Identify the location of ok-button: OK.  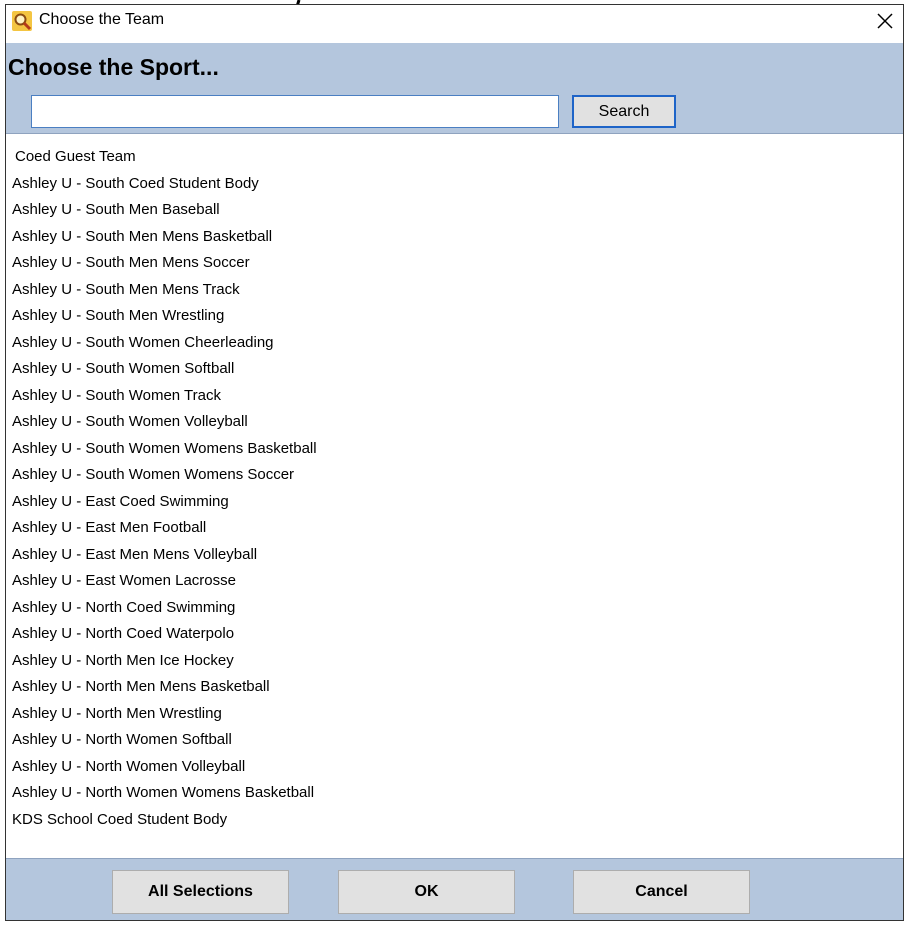
(426, 892).